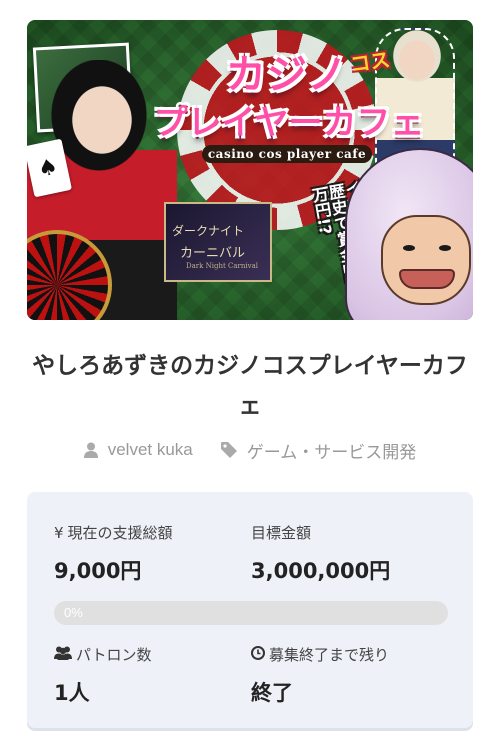 Image resolution: width=500 pixels, height=746 pixels. I want to click on mascot-mouth, so click(427, 279).